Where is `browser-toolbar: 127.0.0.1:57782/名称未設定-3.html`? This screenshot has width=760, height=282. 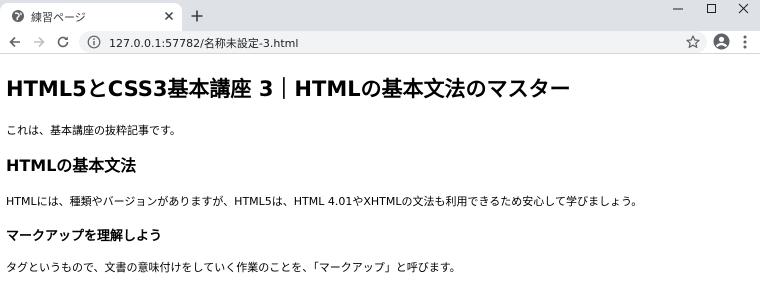
browser-toolbar: 127.0.0.1:57782/名称未設定-3.html is located at coordinates (380, 42).